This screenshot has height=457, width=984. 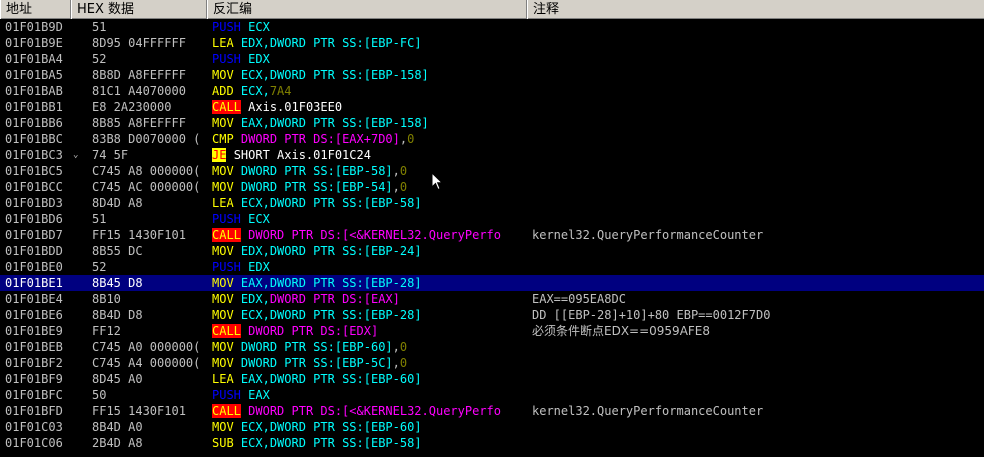 What do you see at coordinates (34, 331) in the screenshot?
I see `row-address: 01F01BE9` at bounding box center [34, 331].